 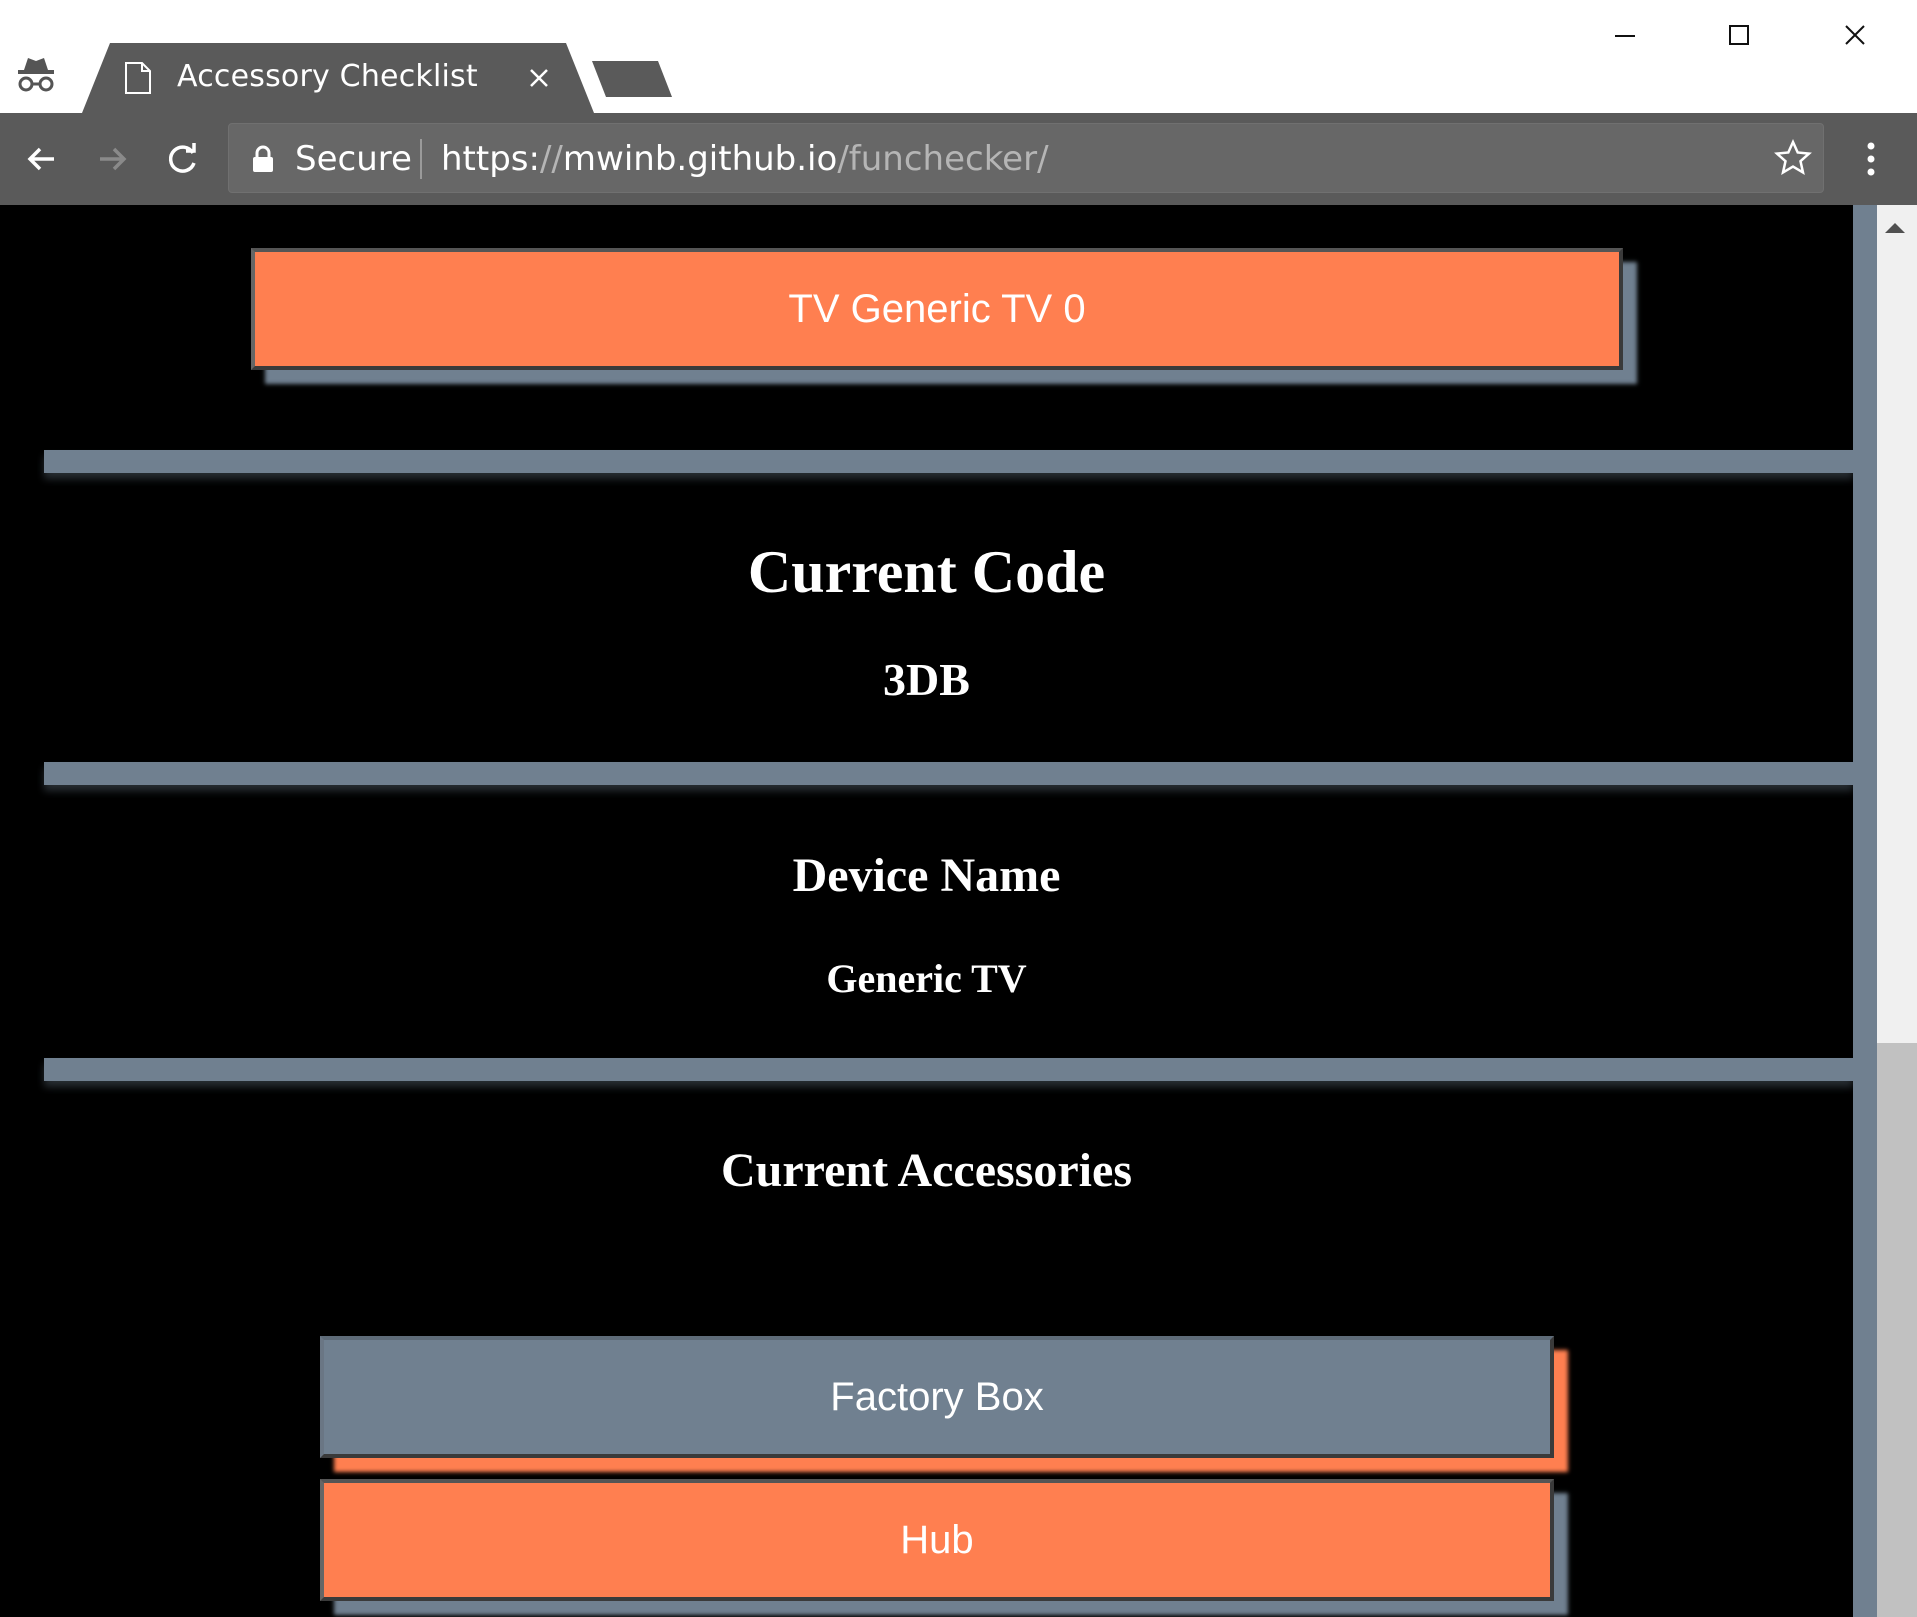 I want to click on scroll-thumb, so click(x=1897, y=1330).